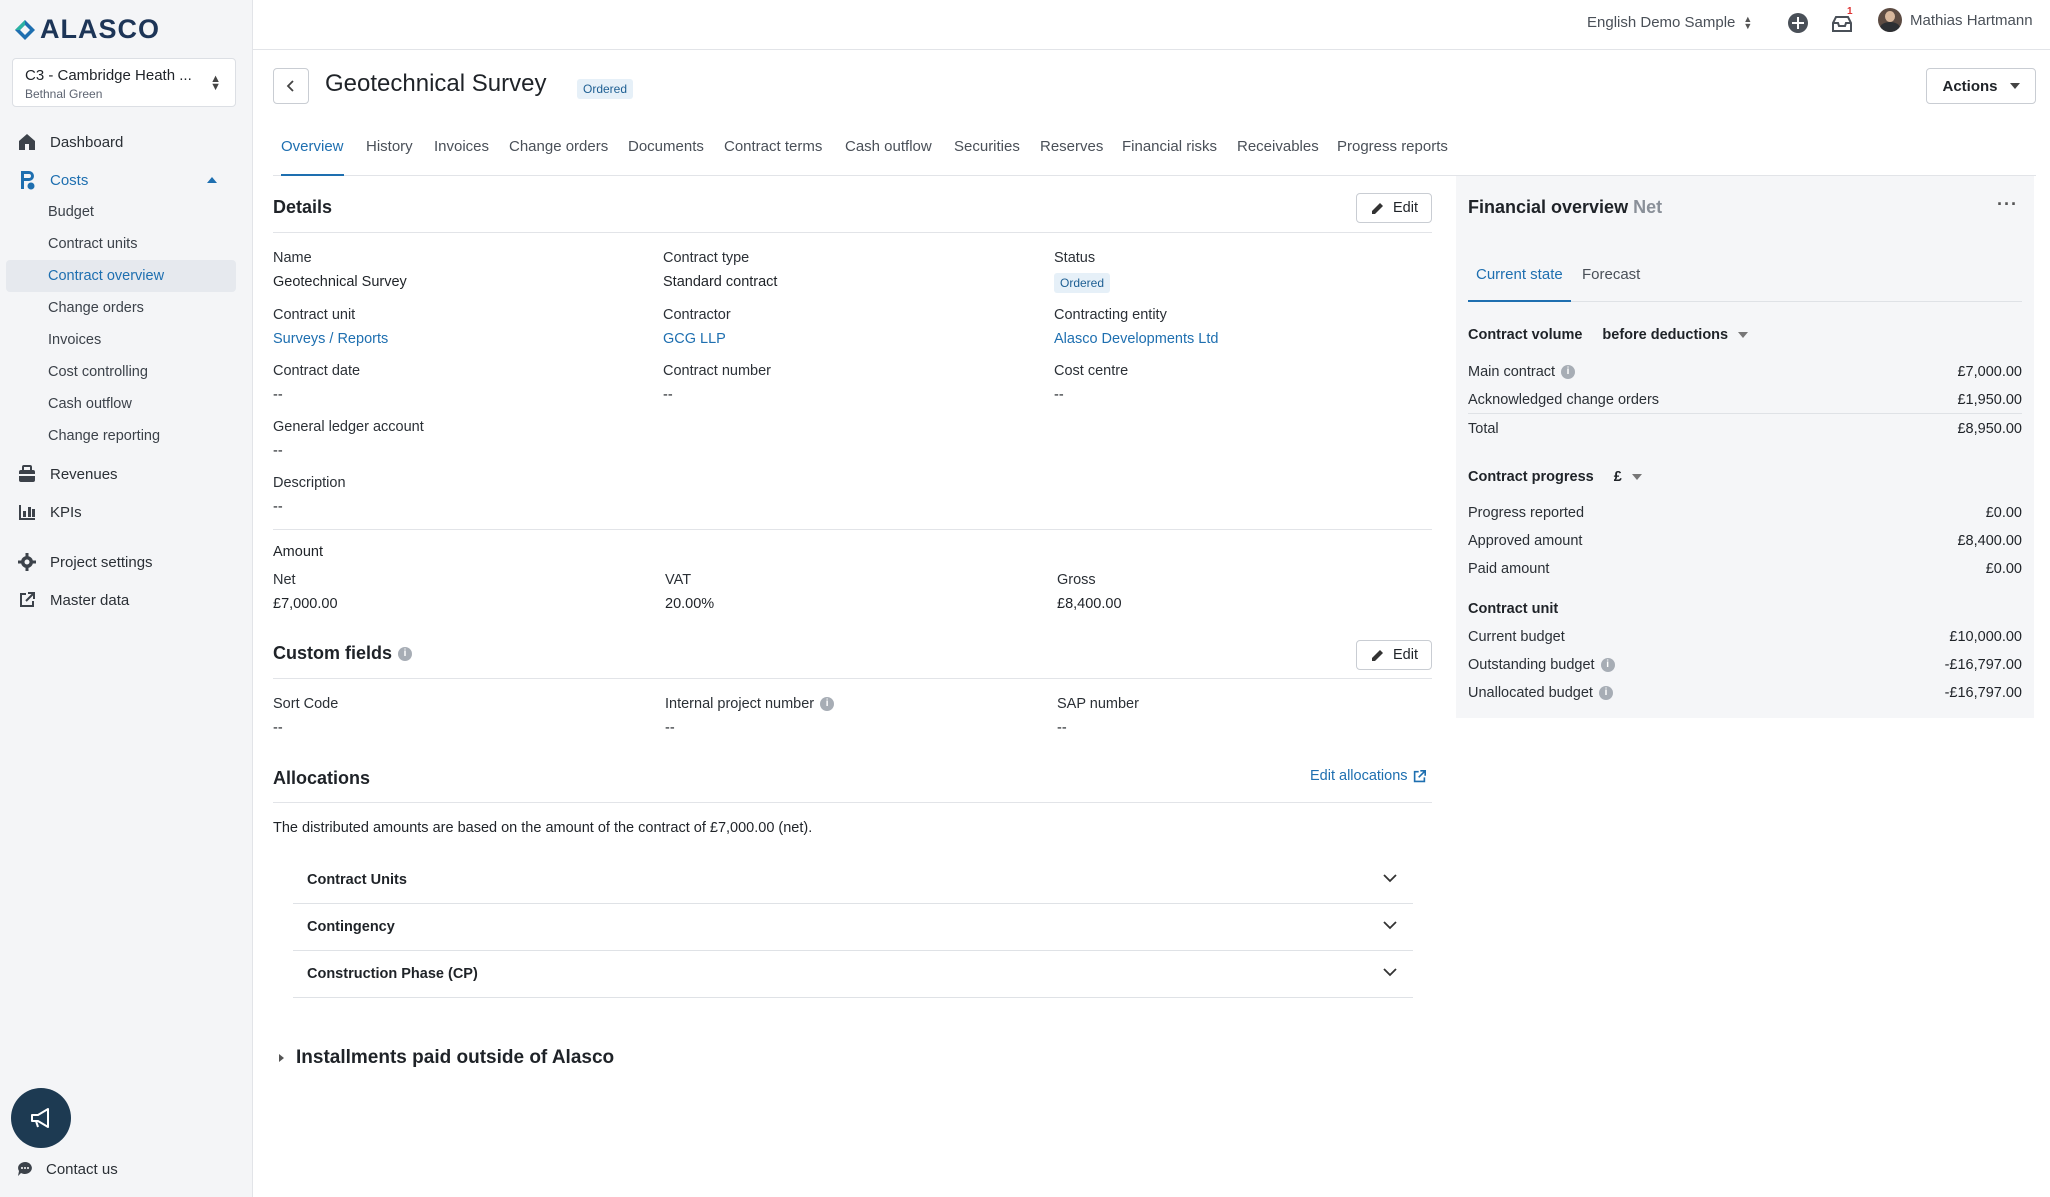  Describe the element at coordinates (66, 512) in the screenshot. I see `nav-kpis-label: KPIs` at that location.